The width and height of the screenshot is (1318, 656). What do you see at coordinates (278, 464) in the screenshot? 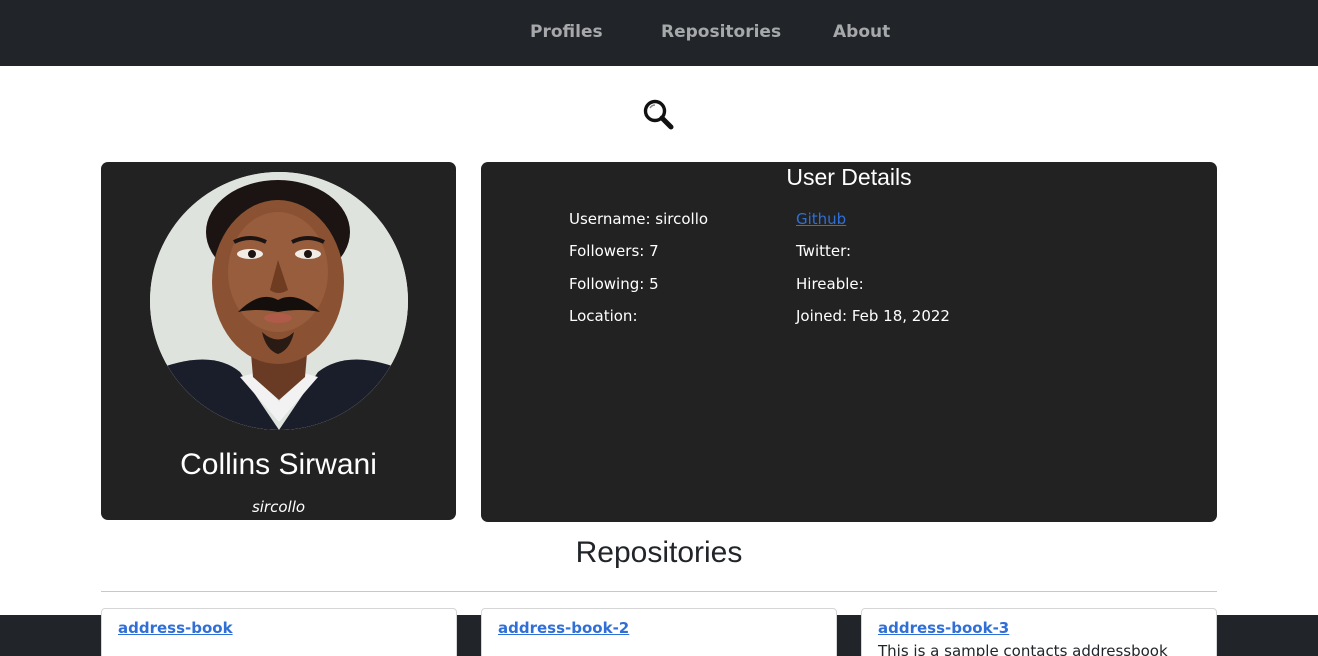
I see `profile-name: Collins Sirwani` at bounding box center [278, 464].